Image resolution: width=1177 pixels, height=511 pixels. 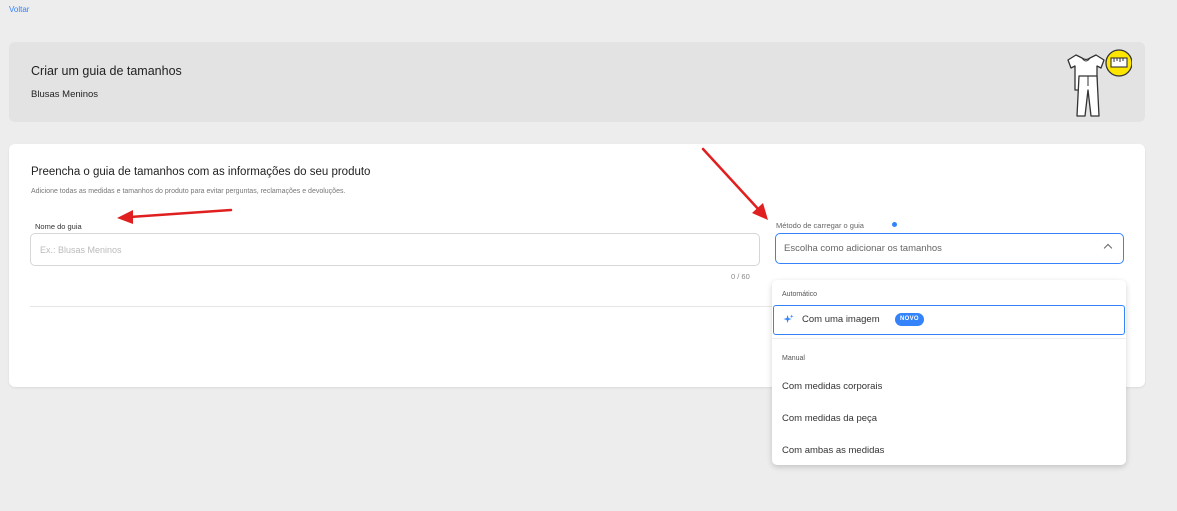 What do you see at coordinates (863, 248) in the screenshot?
I see `upload-method-placeholder: Escolha como adicionar os tamanhos` at bounding box center [863, 248].